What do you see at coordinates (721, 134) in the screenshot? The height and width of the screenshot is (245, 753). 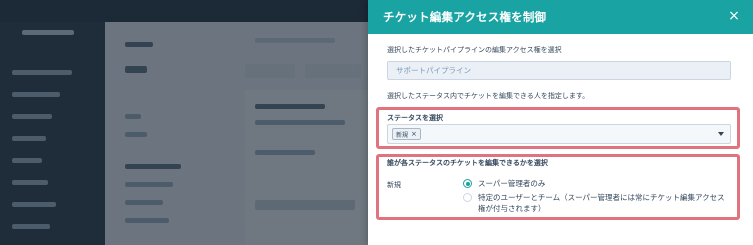 I see `chevron-down-icon` at bounding box center [721, 134].